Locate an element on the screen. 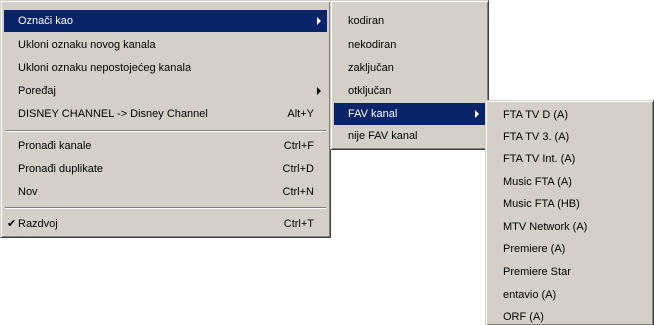 This screenshot has height=325, width=654. submenu-item-unencrypted: nekodiran is located at coordinates (409, 45).